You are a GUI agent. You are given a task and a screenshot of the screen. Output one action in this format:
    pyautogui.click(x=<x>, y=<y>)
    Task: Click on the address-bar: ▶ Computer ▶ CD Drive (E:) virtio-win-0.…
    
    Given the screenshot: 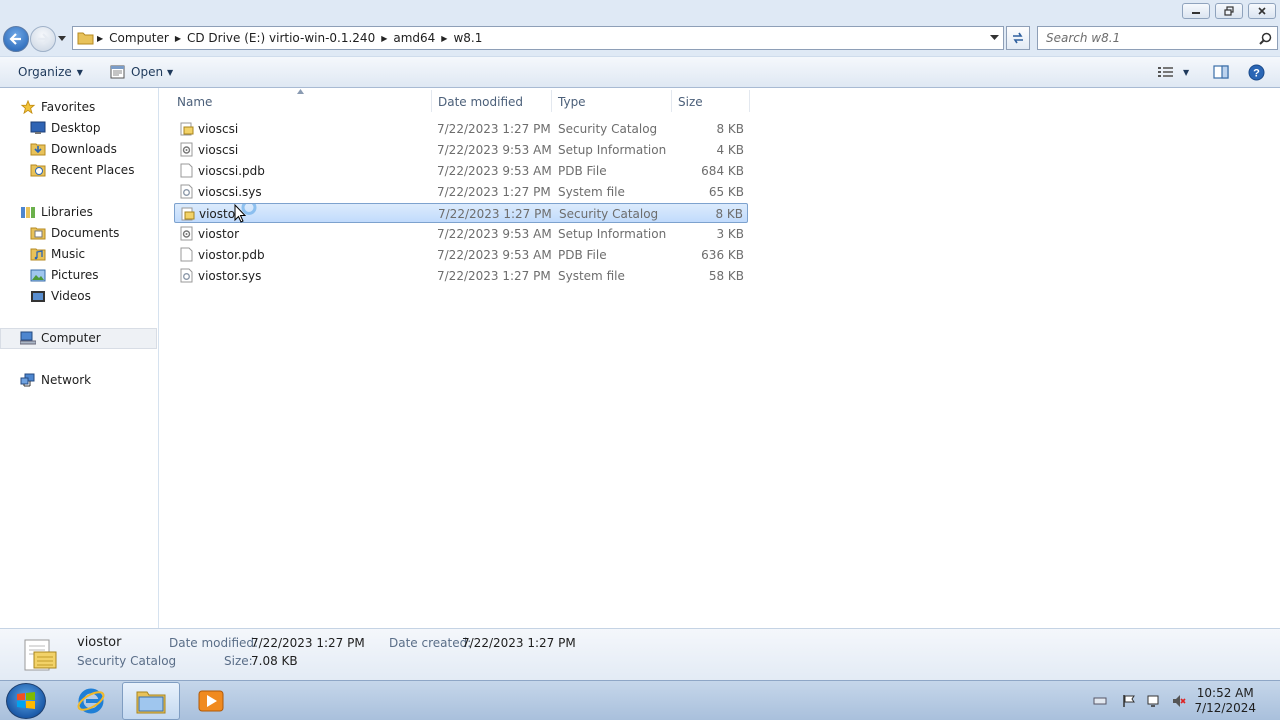 What is the action you would take?
    pyautogui.click(x=538, y=38)
    